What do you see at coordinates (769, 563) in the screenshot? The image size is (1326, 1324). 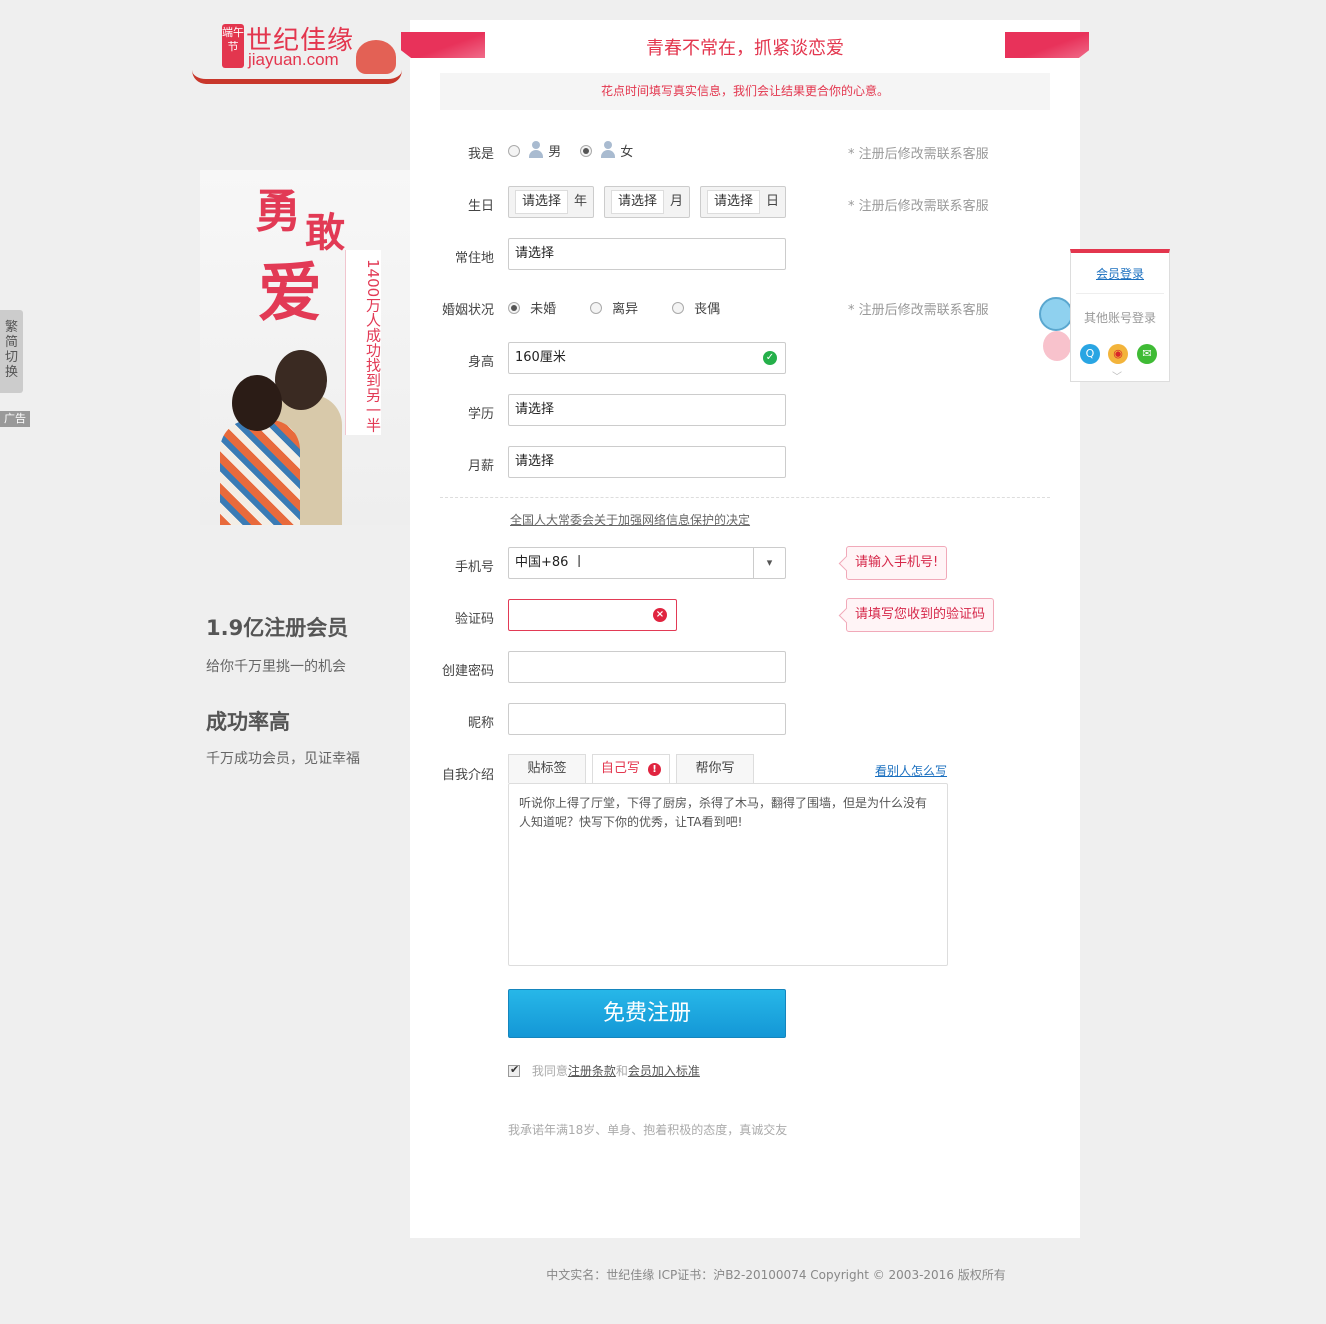 I see `chevron-down-icon: ▾` at bounding box center [769, 563].